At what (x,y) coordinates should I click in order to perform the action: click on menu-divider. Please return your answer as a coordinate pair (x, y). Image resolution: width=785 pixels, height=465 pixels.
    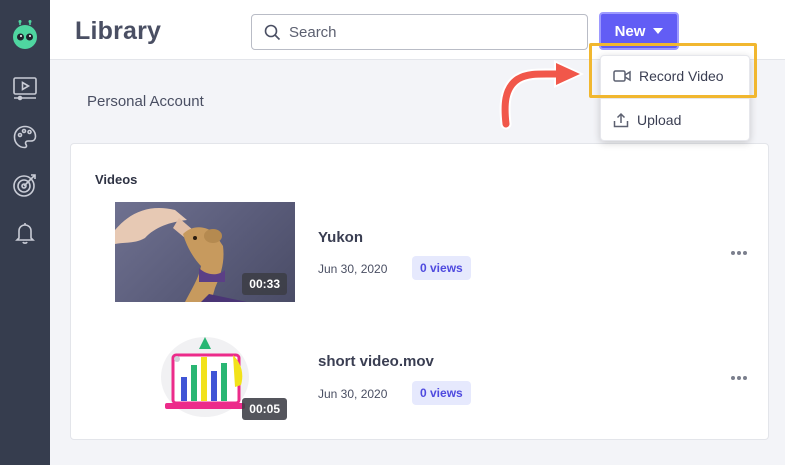
    Looking at the image, I should click on (675, 98).